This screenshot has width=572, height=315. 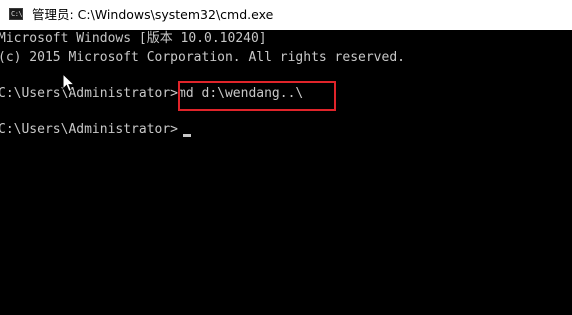 What do you see at coordinates (257, 96) in the screenshot?
I see `command-highlight-box` at bounding box center [257, 96].